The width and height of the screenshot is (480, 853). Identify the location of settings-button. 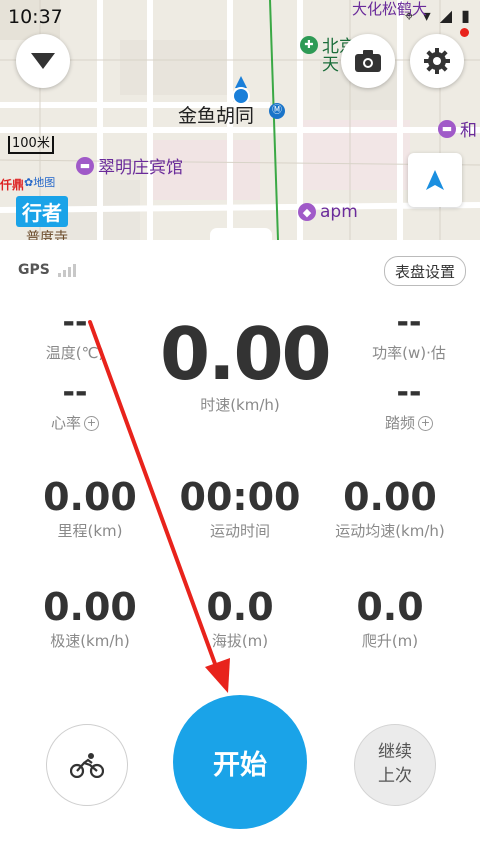
(437, 61).